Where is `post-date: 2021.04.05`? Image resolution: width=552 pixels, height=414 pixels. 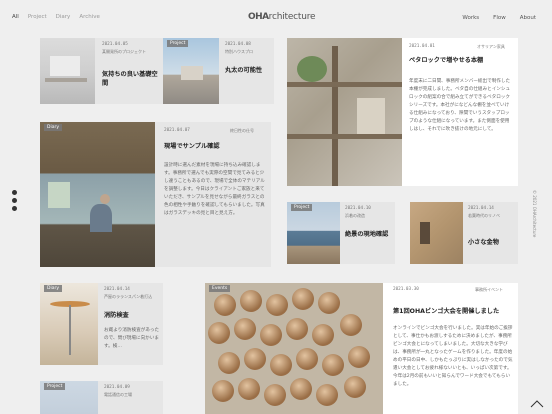 post-date: 2021.04.05 is located at coordinates (115, 44).